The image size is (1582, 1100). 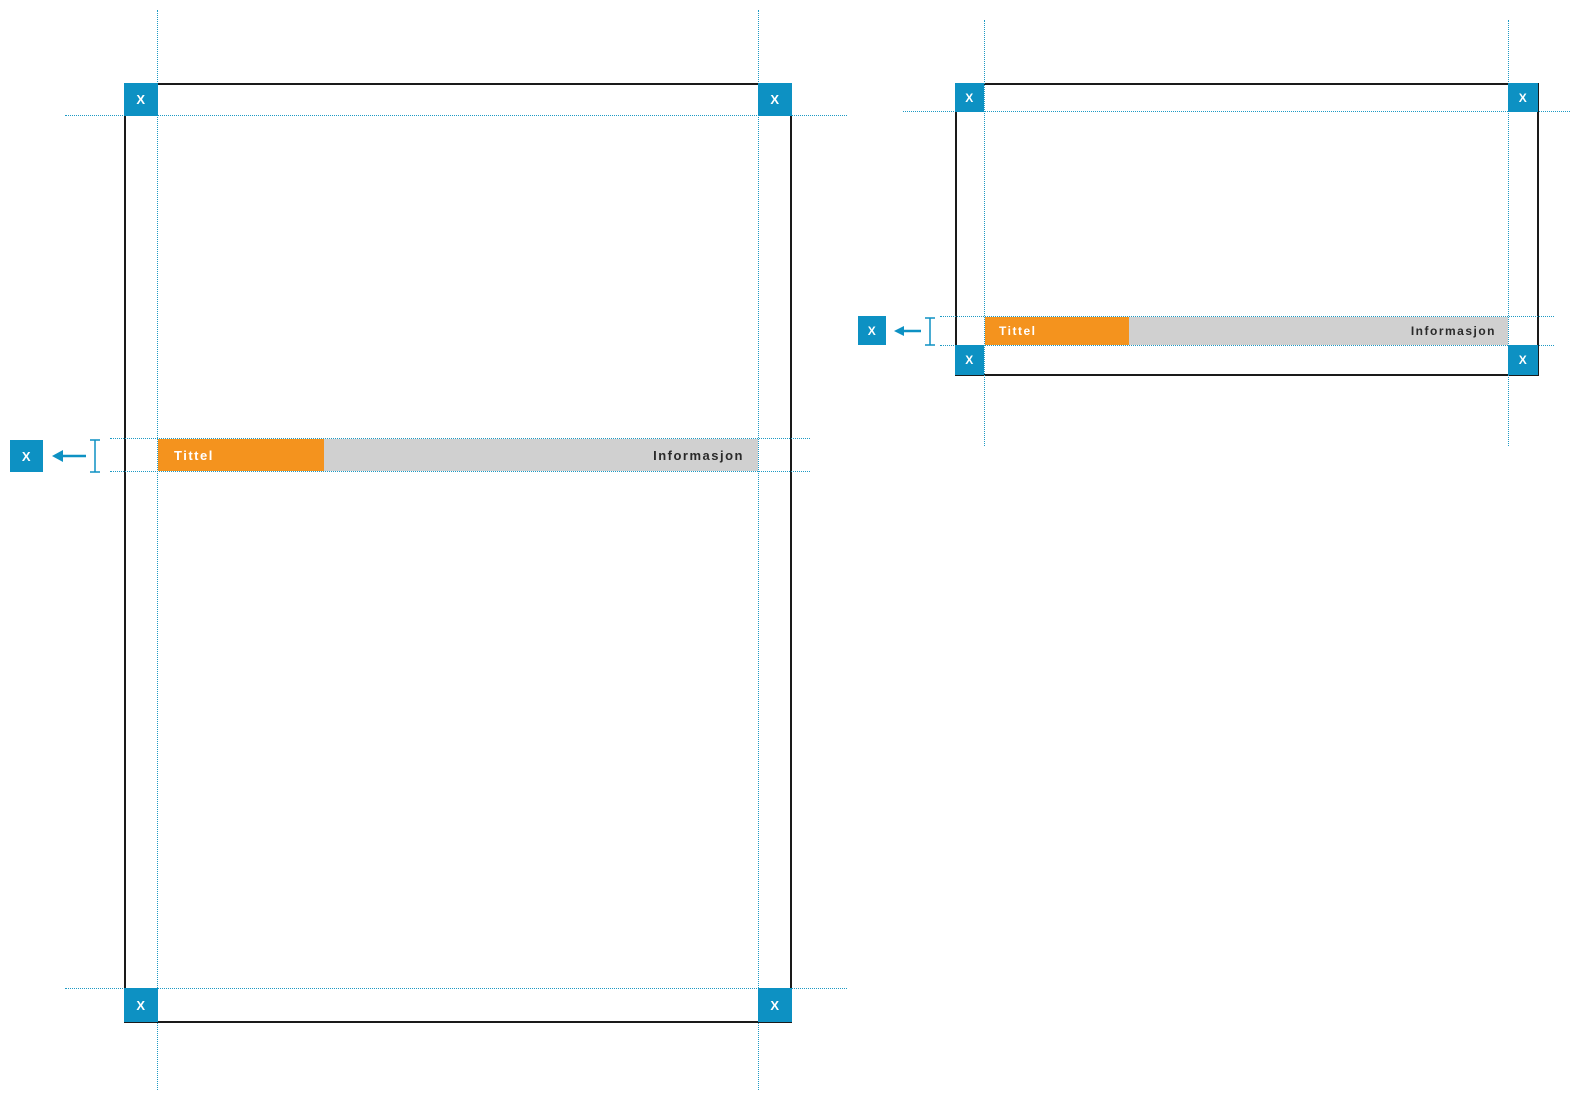 I want to click on portrait-top-margin-guide, so click(x=456, y=115).